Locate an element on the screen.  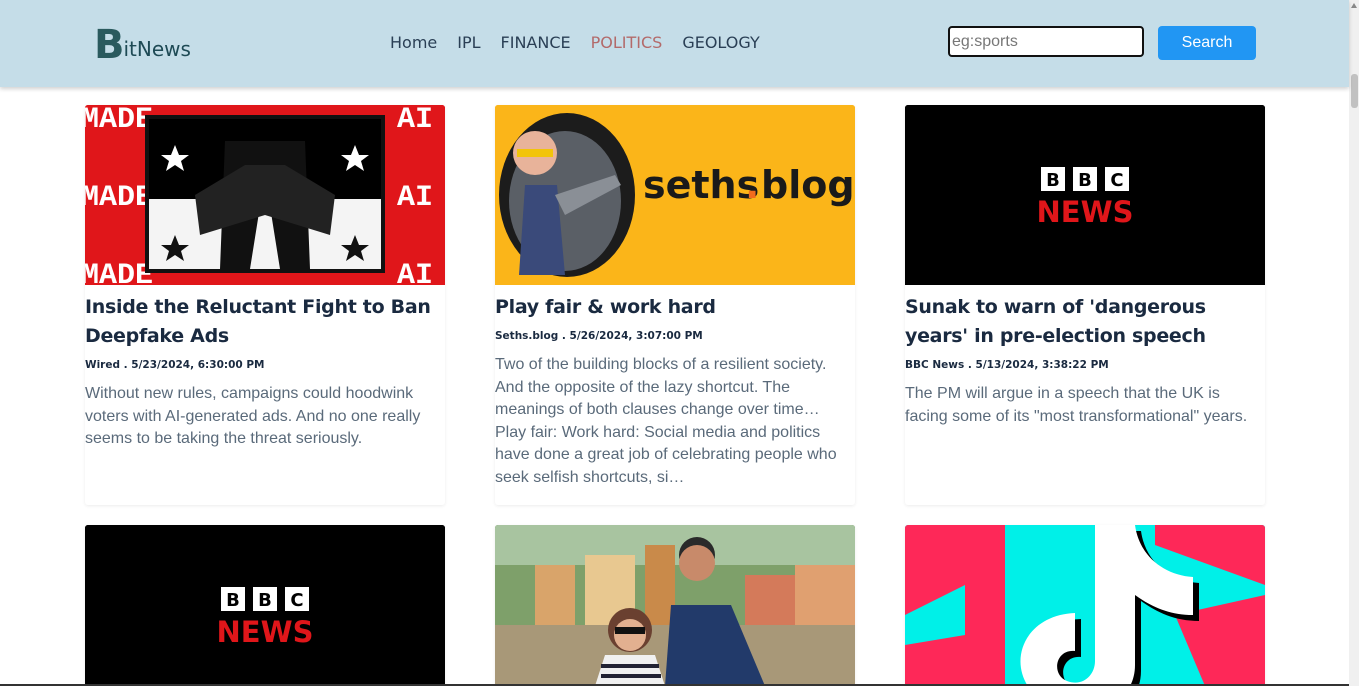
scroll-up-arrow-icon is located at coordinates (1354, 6).